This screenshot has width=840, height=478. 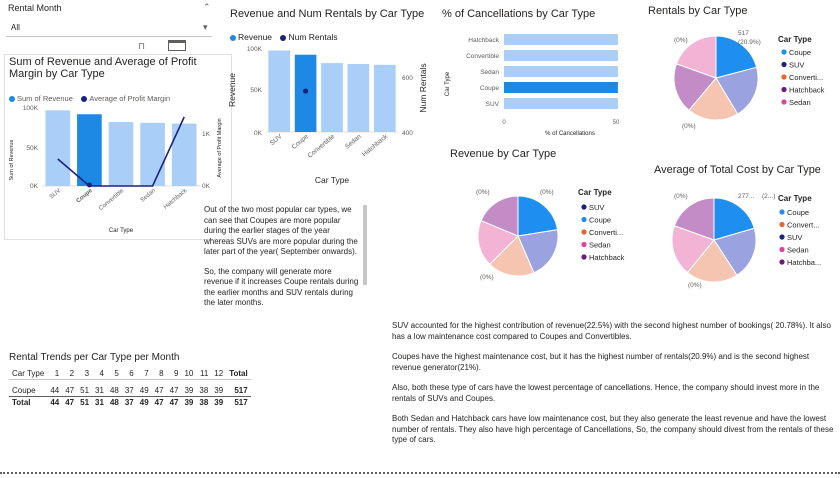 What do you see at coordinates (279, 91) in the screenshot?
I see `chart2-bar-suv` at bounding box center [279, 91].